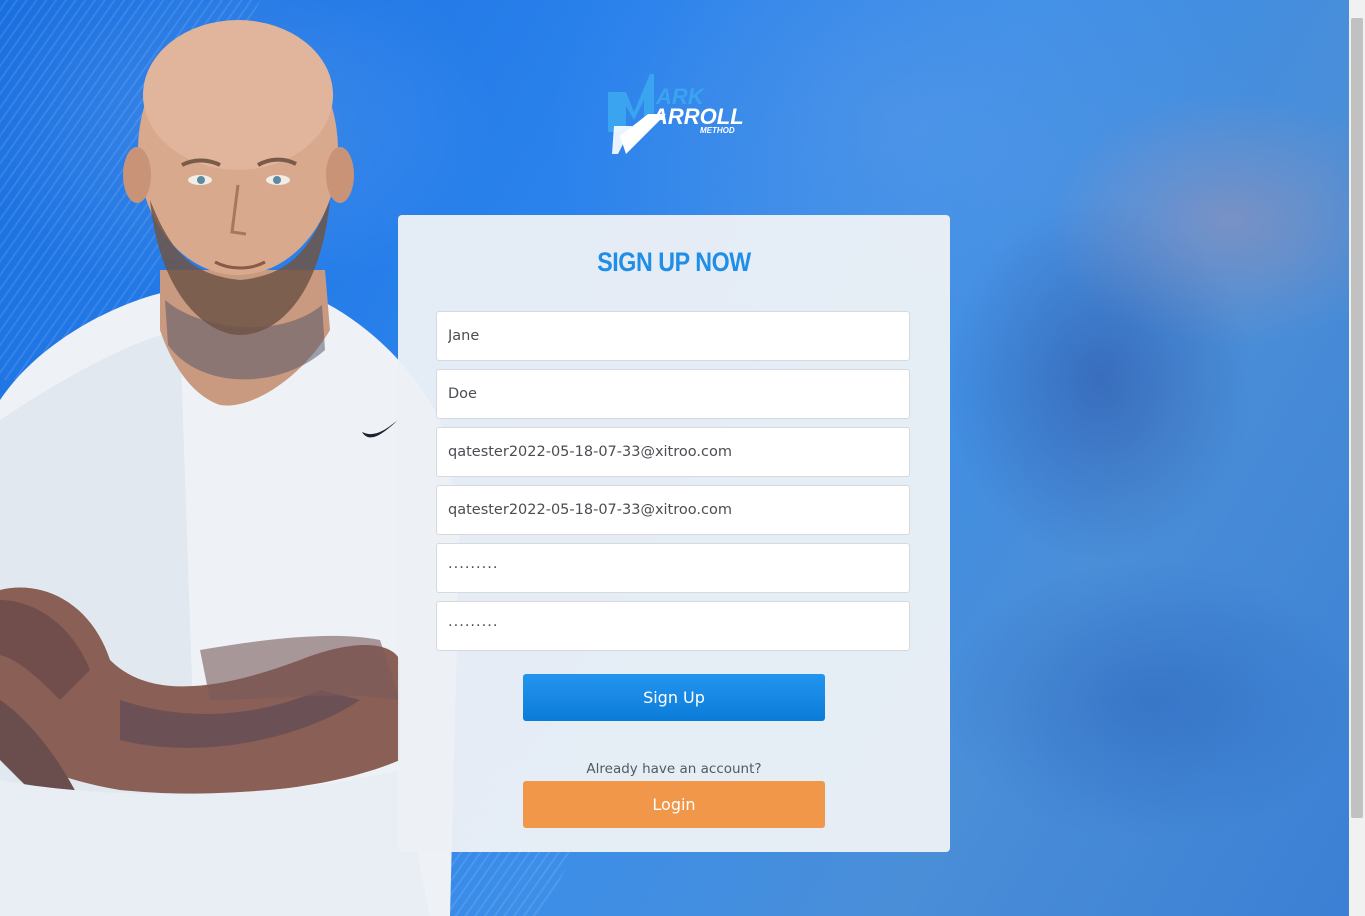 This screenshot has width=1365, height=916. What do you see at coordinates (673, 336) in the screenshot?
I see `first-name-input` at bounding box center [673, 336].